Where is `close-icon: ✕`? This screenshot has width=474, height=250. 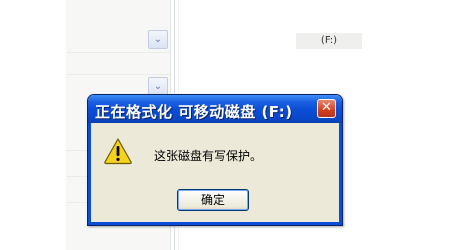
close-icon: ✕ is located at coordinates (326, 107).